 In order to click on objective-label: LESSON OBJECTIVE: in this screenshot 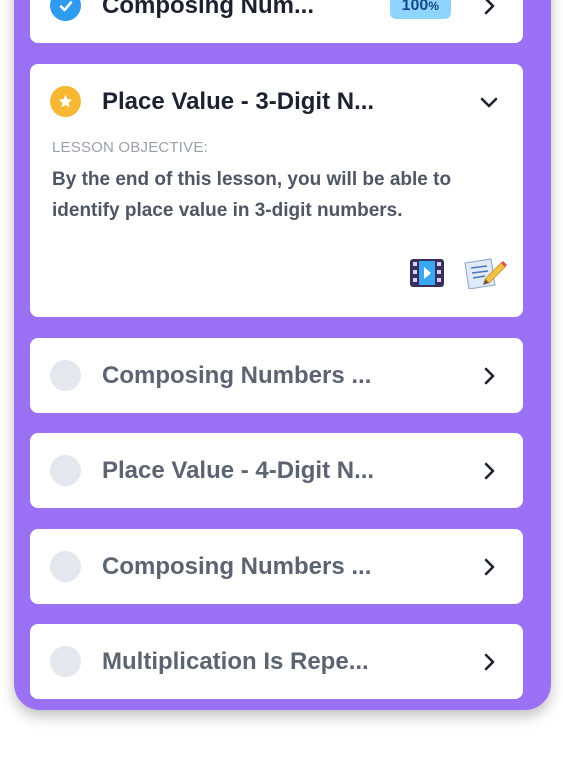, I will do `click(130, 147)`.